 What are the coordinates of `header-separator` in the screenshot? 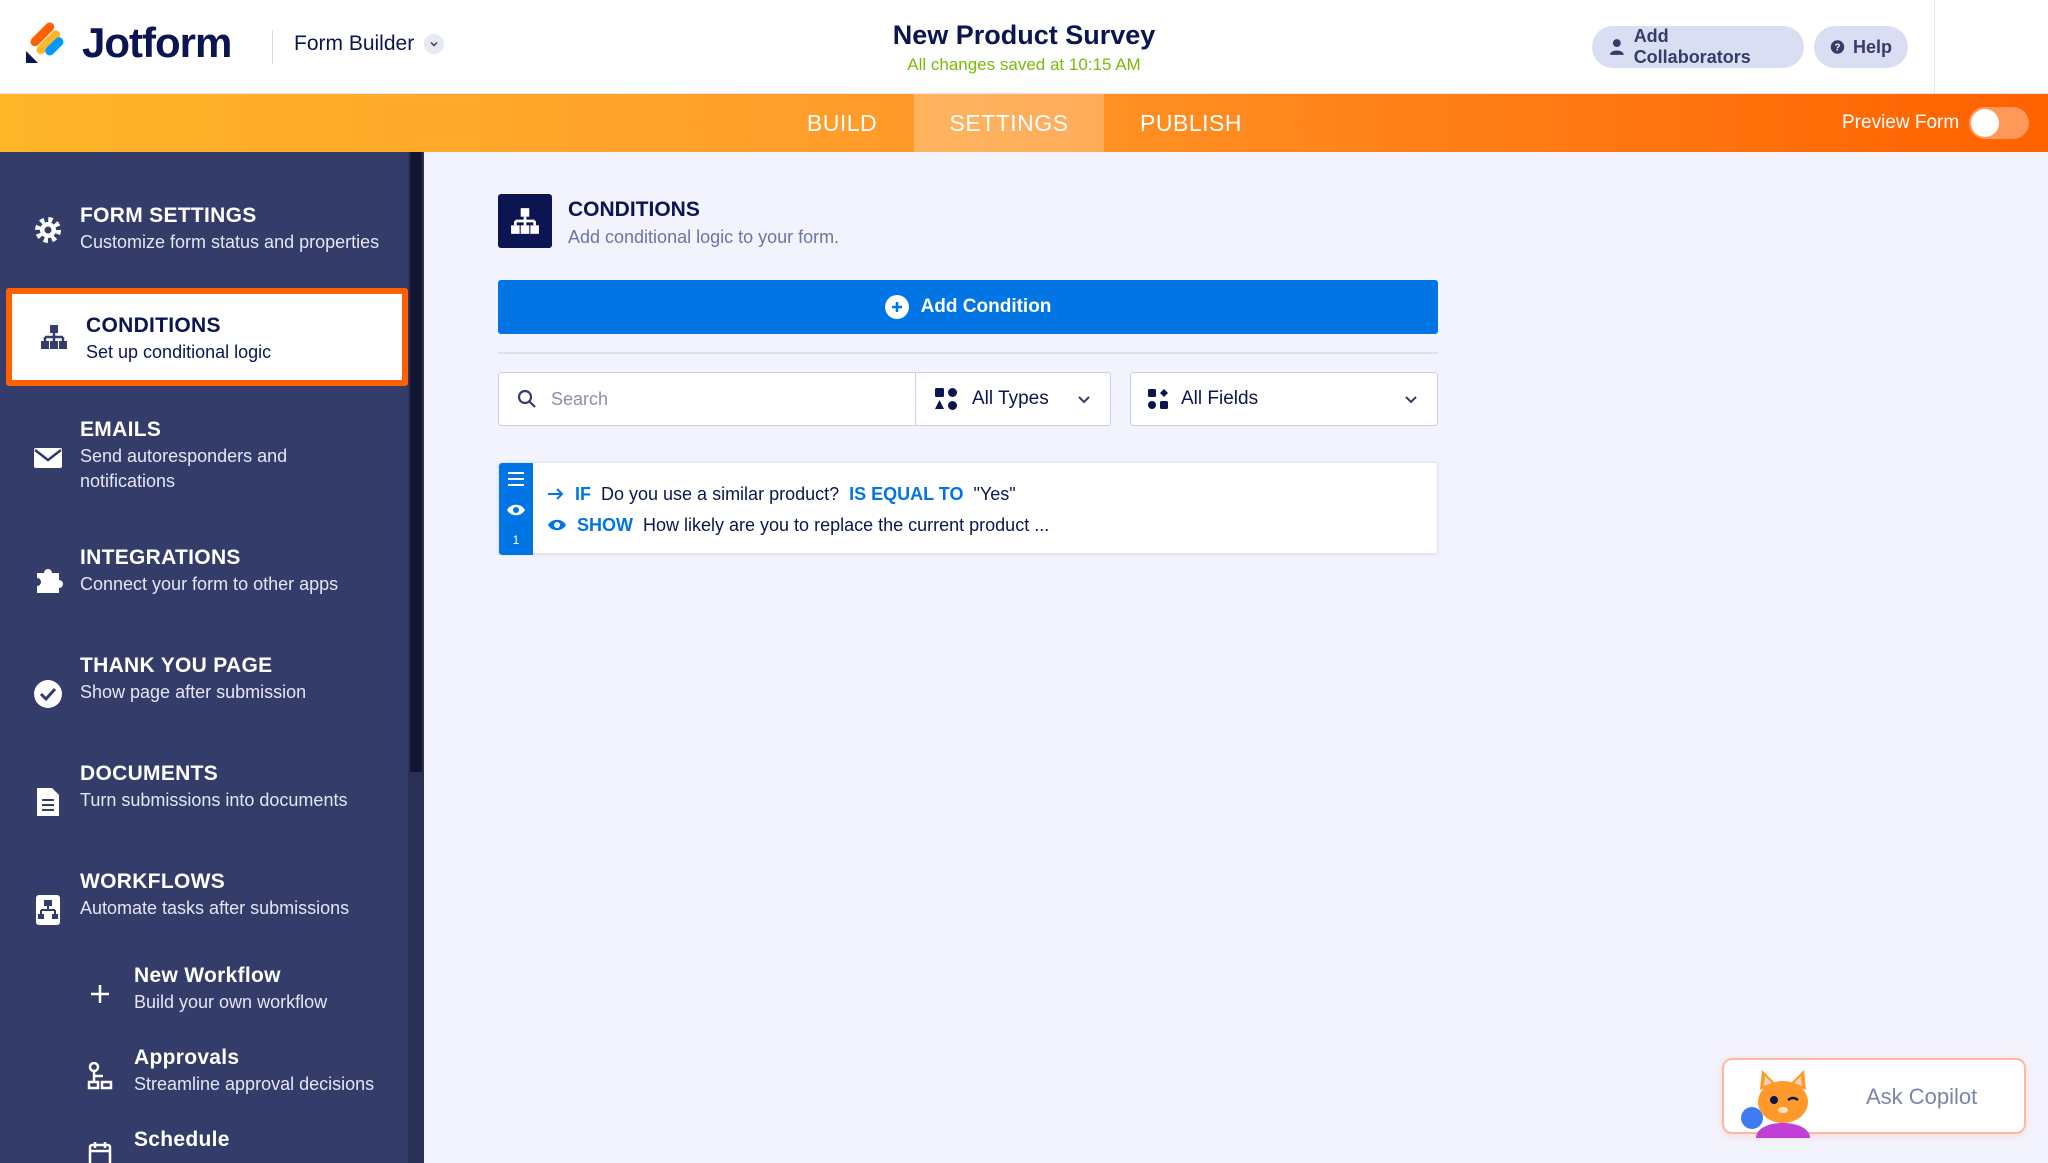 It's located at (1934, 47).